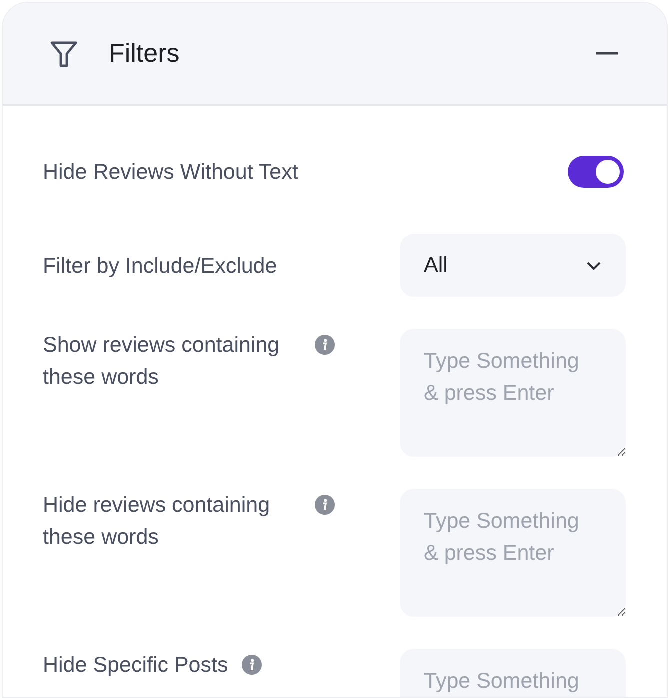 The width and height of the screenshot is (670, 698). Describe the element at coordinates (162, 361) in the screenshot. I see `field-label: Show reviews containing these words` at that location.